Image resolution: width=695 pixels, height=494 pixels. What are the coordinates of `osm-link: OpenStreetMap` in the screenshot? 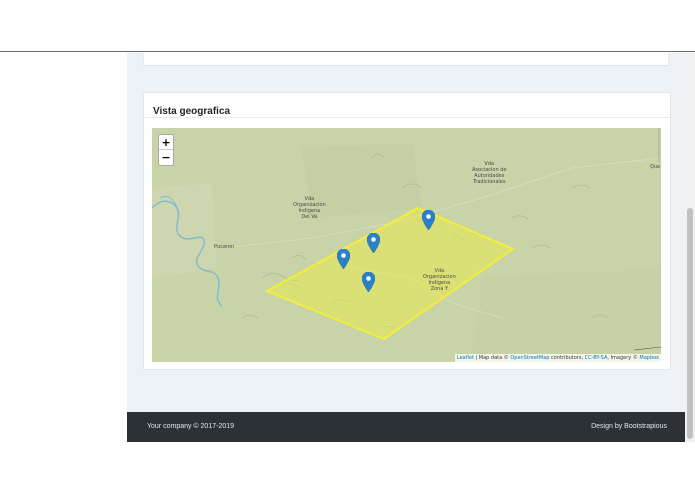 It's located at (529, 358).